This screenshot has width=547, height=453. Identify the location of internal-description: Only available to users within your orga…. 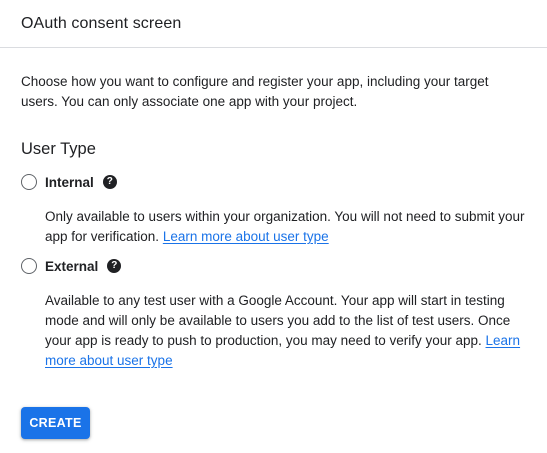
(285, 227).